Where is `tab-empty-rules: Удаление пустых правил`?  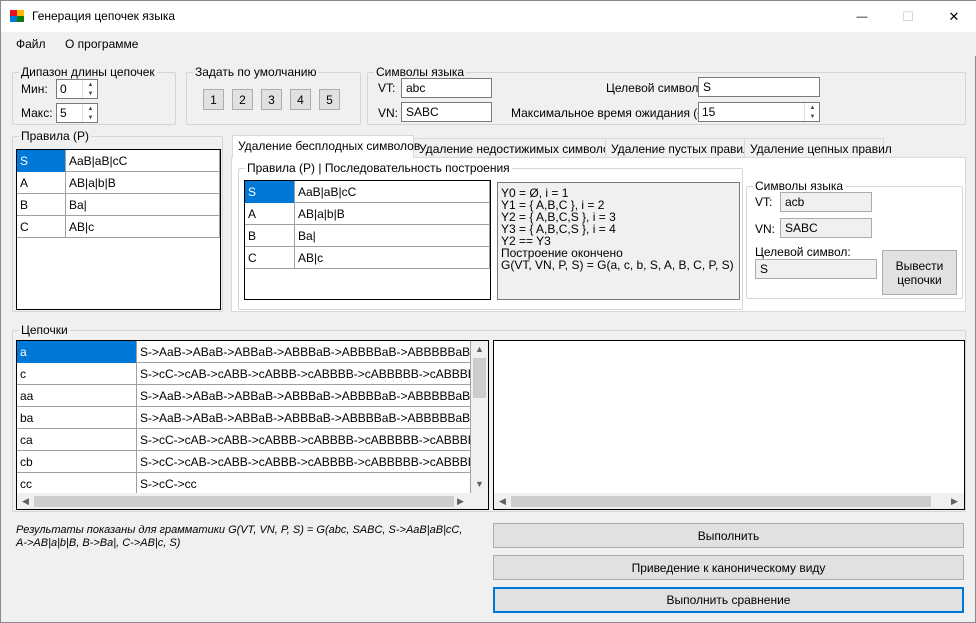 tab-empty-rules: Удаление пустых правил is located at coordinates (677, 148).